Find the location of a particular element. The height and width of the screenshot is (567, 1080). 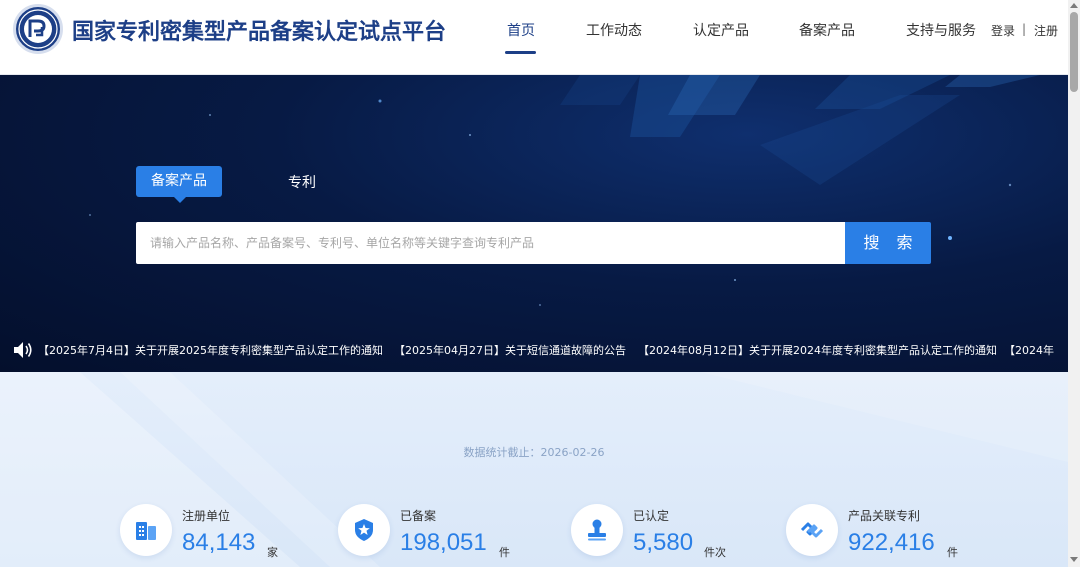

building-icon-circle is located at coordinates (146, 530).